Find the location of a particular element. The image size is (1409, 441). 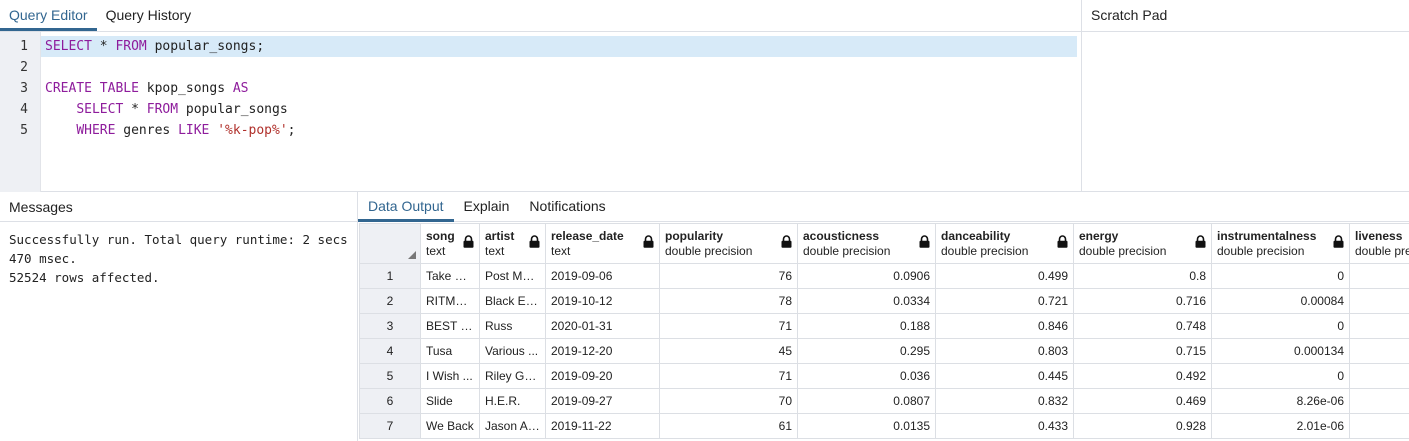

cell-acousticness: 0.188 is located at coordinates (866, 326).